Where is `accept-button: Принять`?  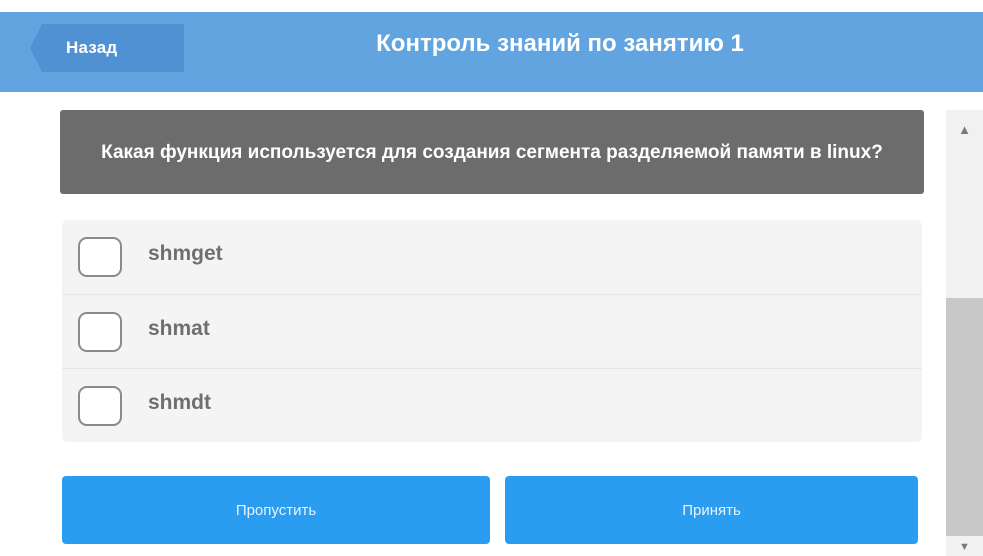
accept-button: Принять is located at coordinates (711, 510).